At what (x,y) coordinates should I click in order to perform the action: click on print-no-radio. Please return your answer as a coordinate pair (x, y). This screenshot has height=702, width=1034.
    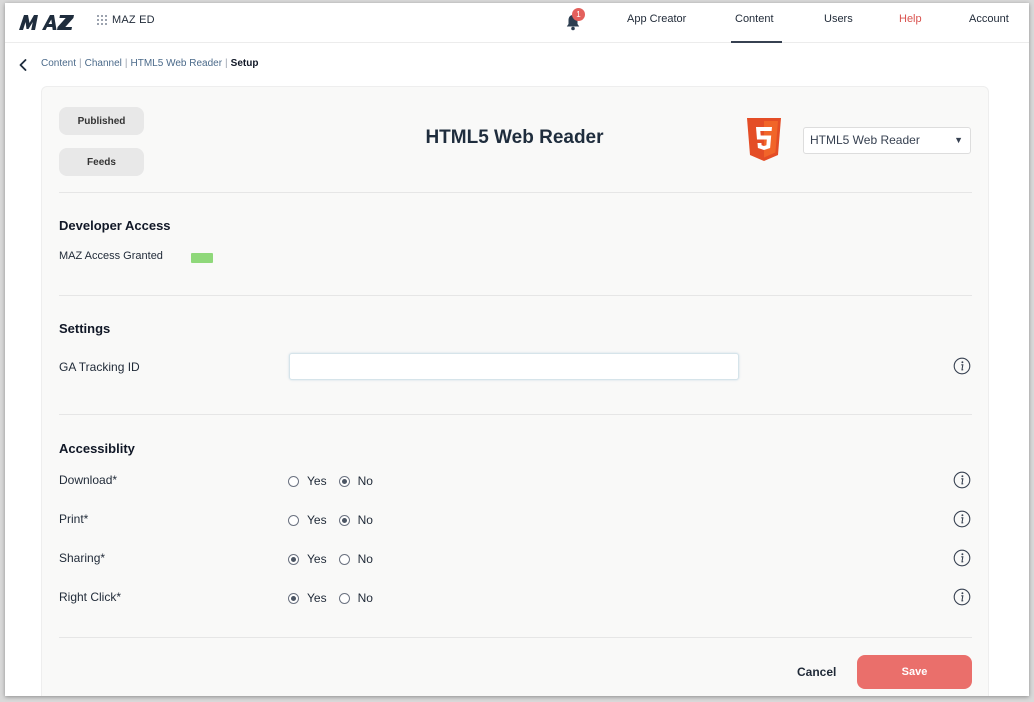
    Looking at the image, I should click on (344, 520).